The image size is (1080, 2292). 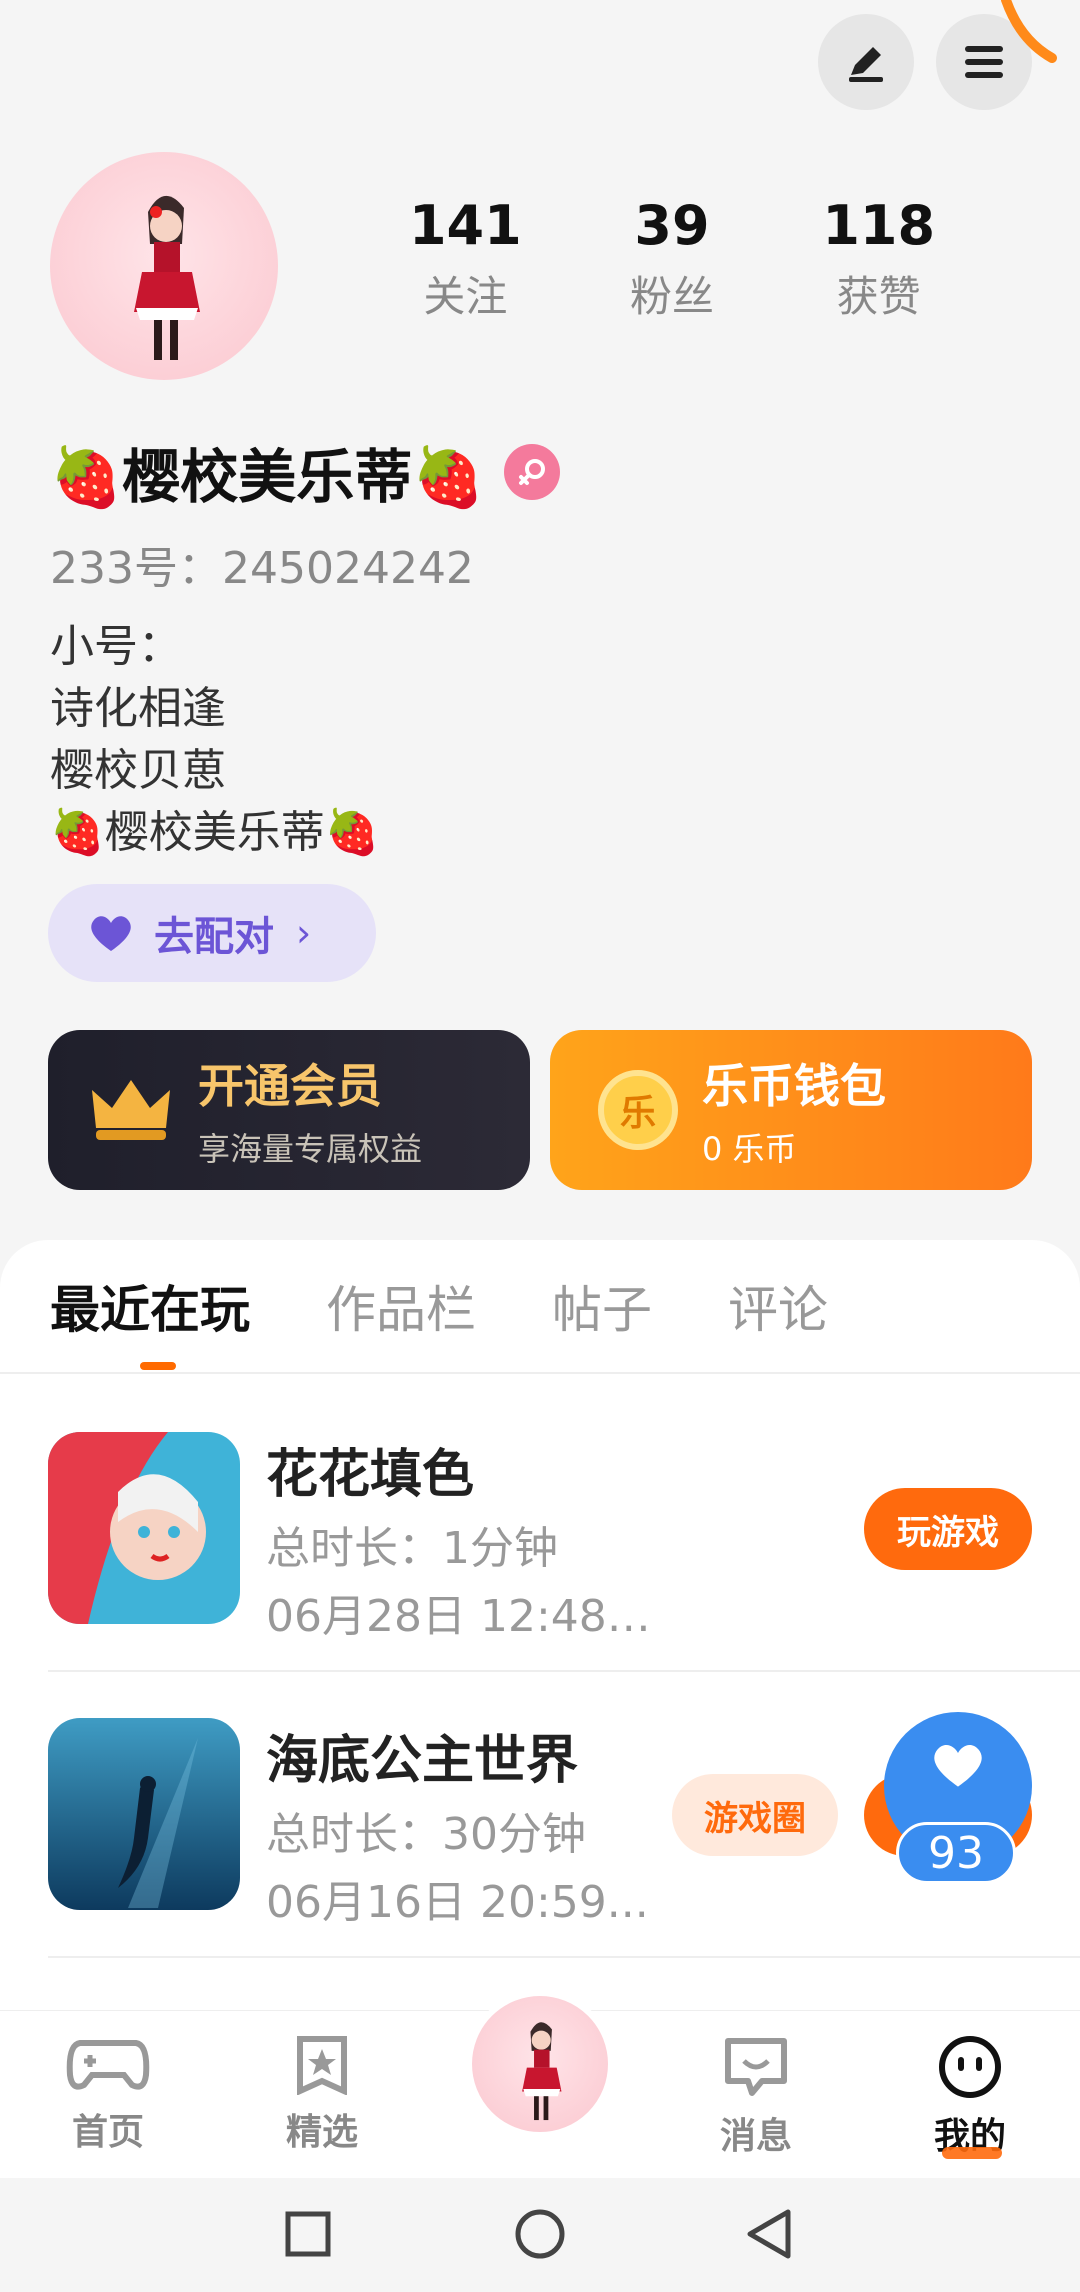 What do you see at coordinates (267, 477) in the screenshot?
I see `nickname: 🍓樱校美乐蒂🍓` at bounding box center [267, 477].